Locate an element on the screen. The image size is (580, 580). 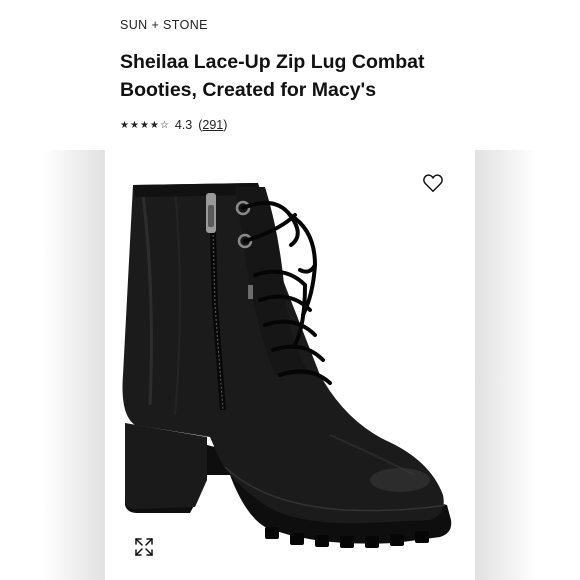
rating-row: ★ ★ ★ ★ ☆ 4.3 (291) is located at coordinates (173, 125).